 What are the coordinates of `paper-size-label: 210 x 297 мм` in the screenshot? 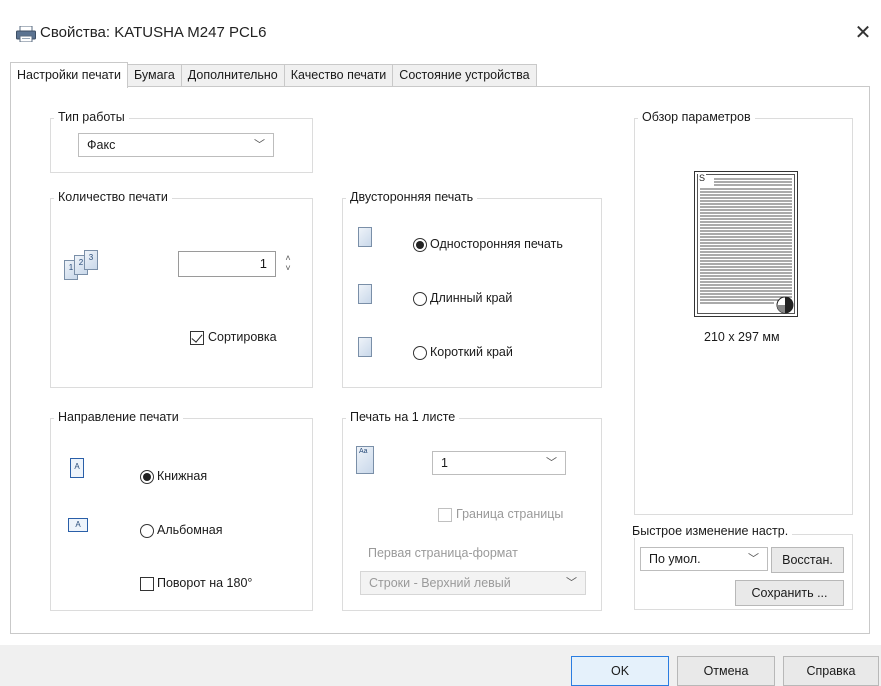 It's located at (742, 337).